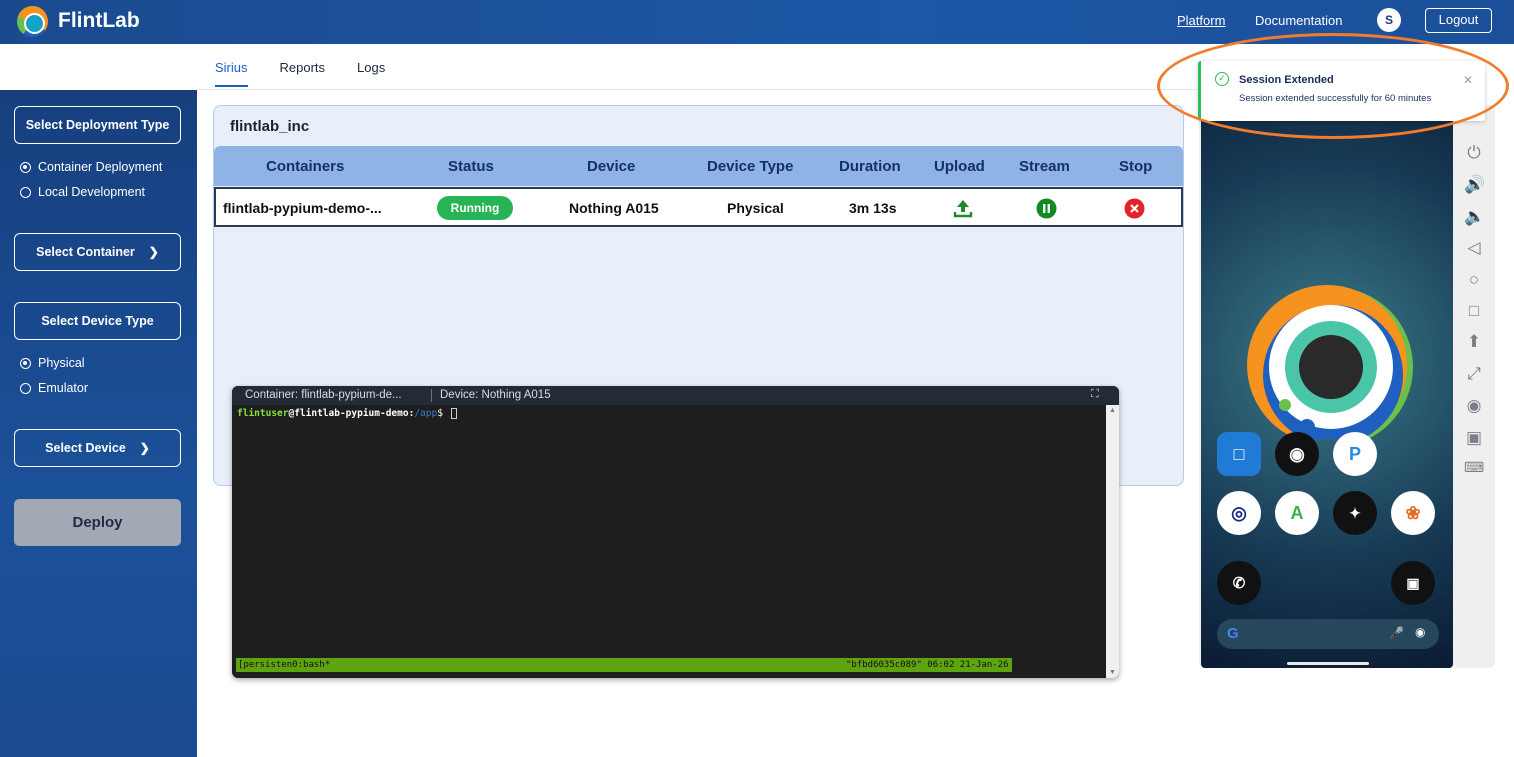 This screenshot has height=757, width=1514. I want to click on app-p-icon: P, so click(1355, 454).